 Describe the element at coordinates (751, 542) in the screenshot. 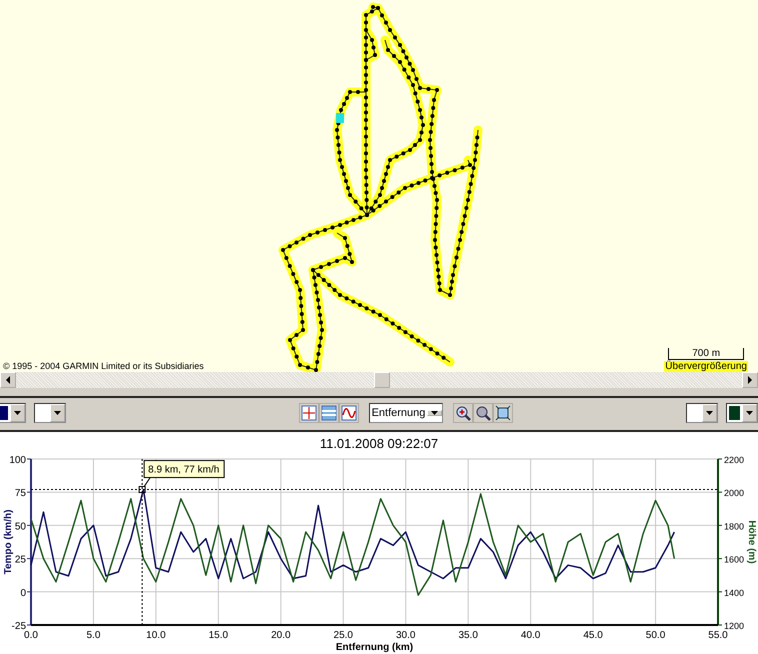

I see `y-axis-title: Höhe (m)` at that location.